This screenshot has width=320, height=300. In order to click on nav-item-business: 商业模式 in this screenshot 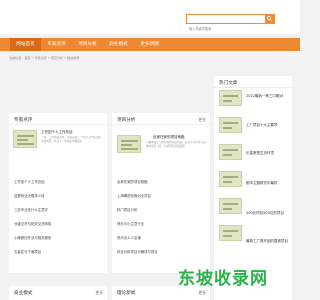, I will do `click(118, 44)`.